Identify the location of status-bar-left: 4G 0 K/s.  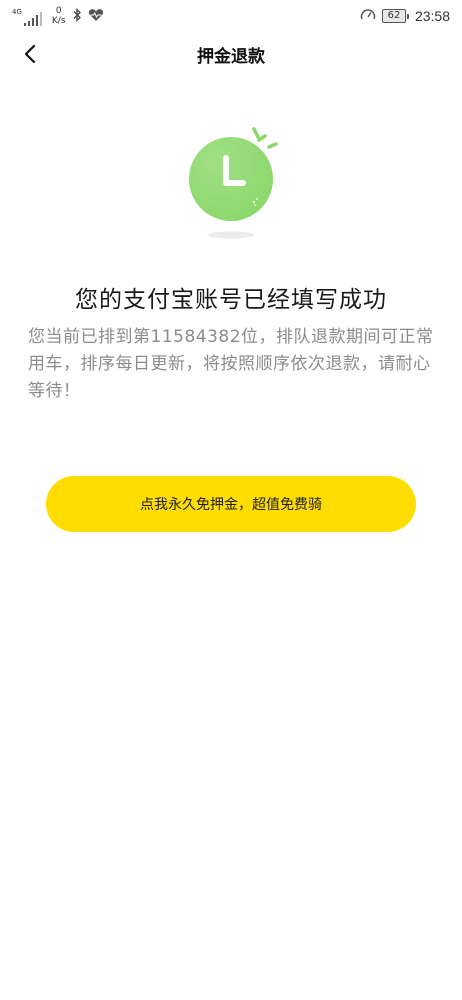
(58, 16).